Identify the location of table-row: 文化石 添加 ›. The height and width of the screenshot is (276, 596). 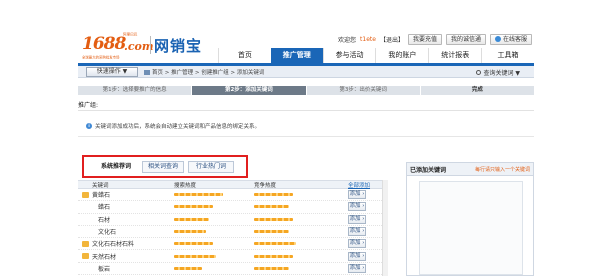
(233, 232).